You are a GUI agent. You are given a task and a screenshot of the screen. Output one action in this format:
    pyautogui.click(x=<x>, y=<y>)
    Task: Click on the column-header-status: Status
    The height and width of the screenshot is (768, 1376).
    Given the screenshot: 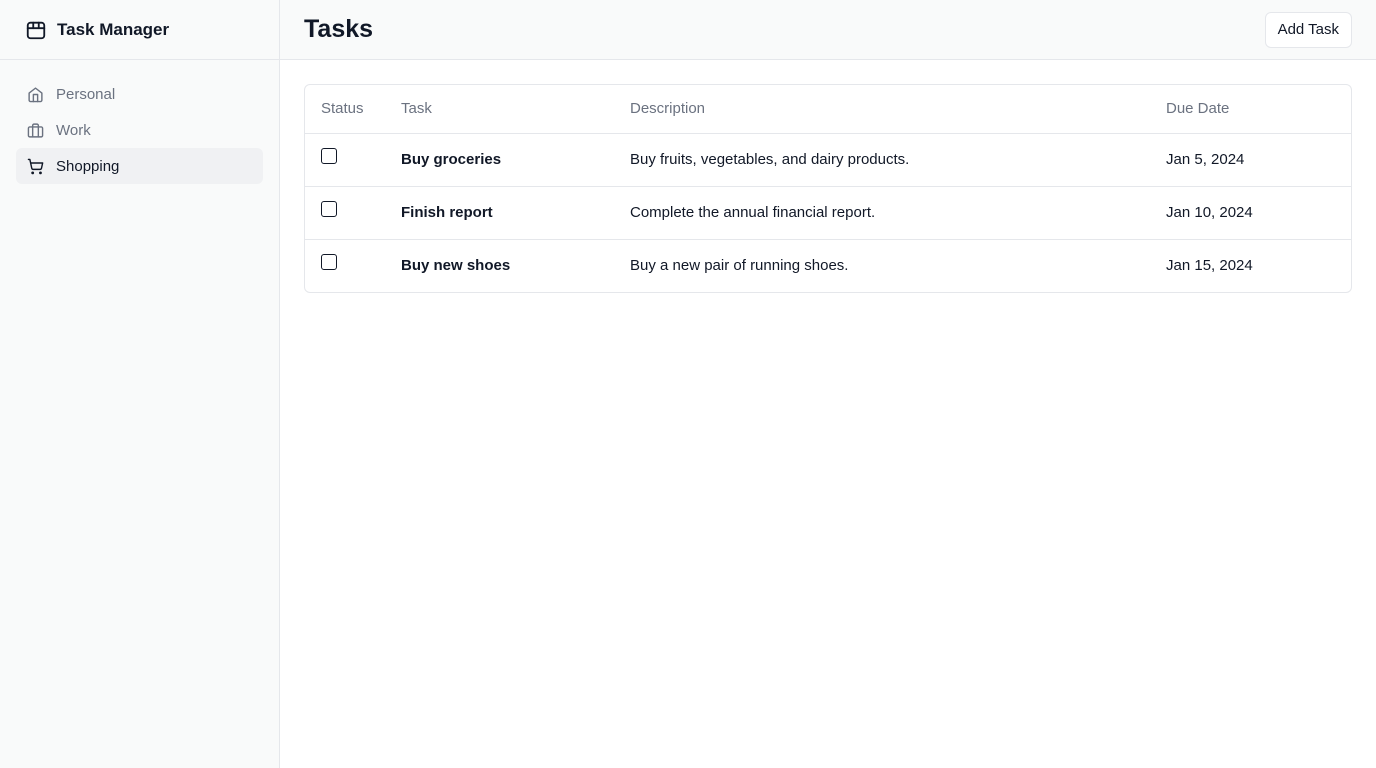 What is the action you would take?
    pyautogui.click(x=345, y=109)
    